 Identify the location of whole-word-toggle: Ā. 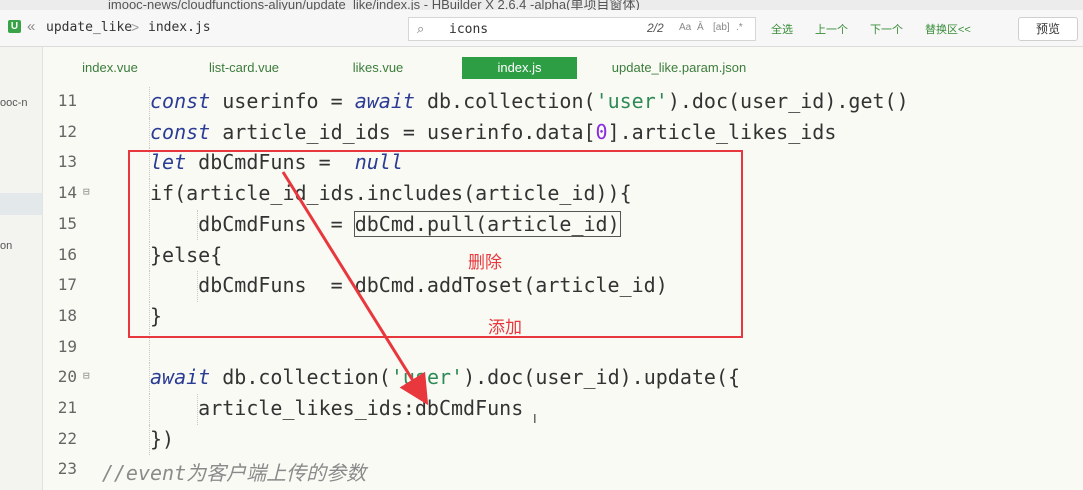
(700, 27).